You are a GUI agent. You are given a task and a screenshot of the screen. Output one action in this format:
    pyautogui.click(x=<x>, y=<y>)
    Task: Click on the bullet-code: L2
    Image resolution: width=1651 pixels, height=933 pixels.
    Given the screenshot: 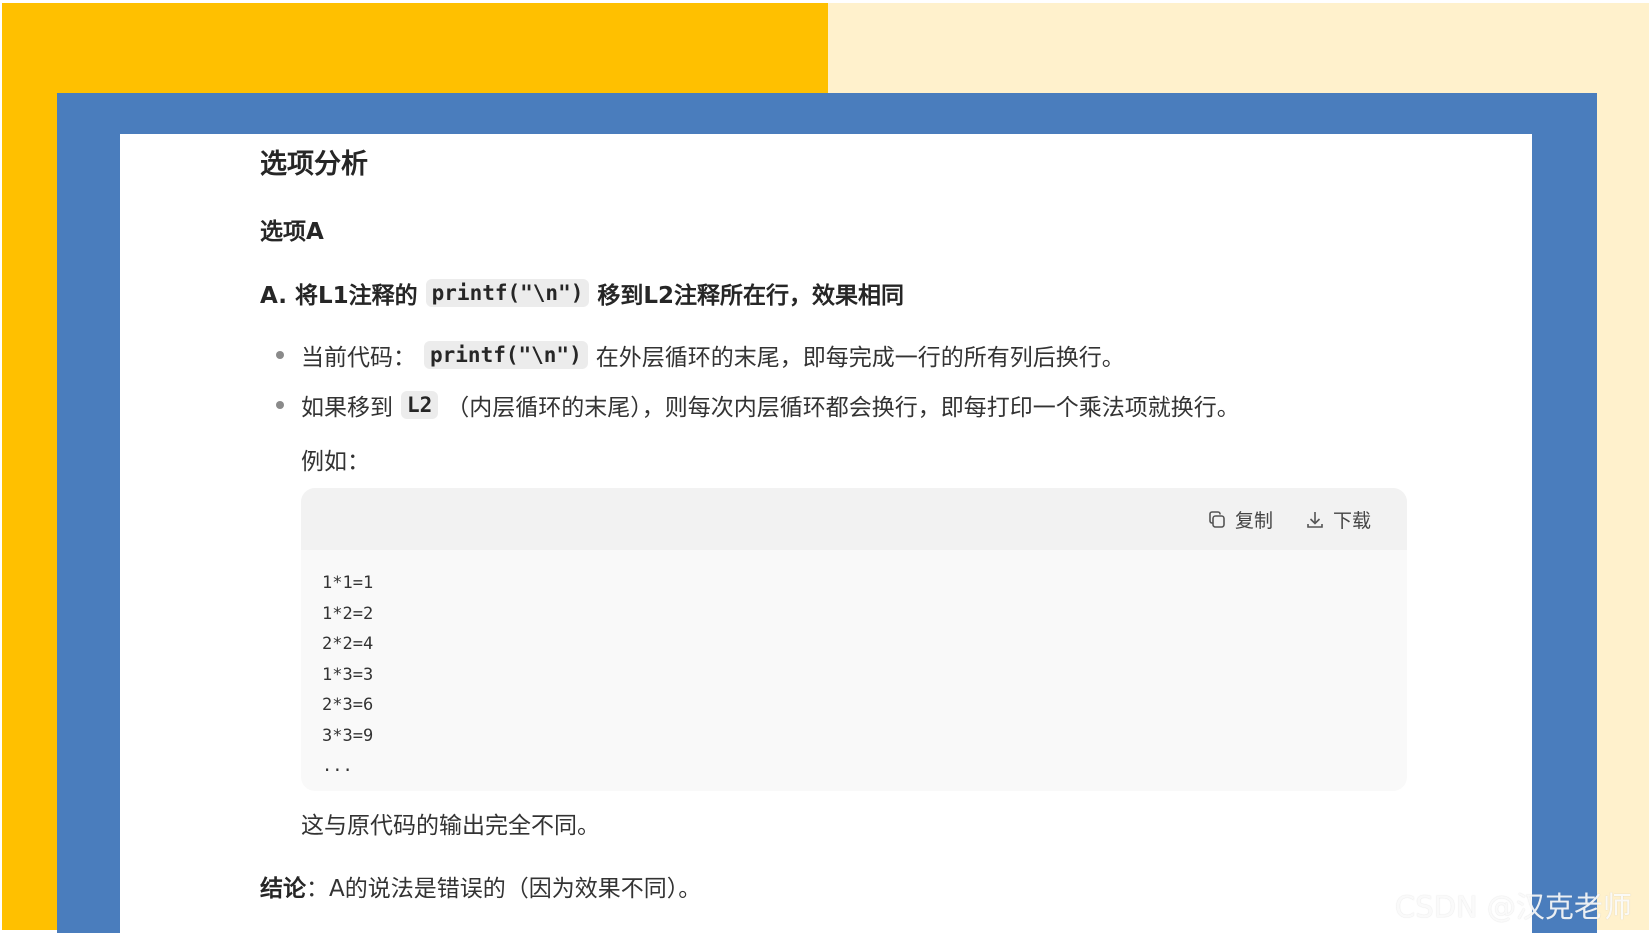 What is the action you would take?
    pyautogui.click(x=420, y=405)
    